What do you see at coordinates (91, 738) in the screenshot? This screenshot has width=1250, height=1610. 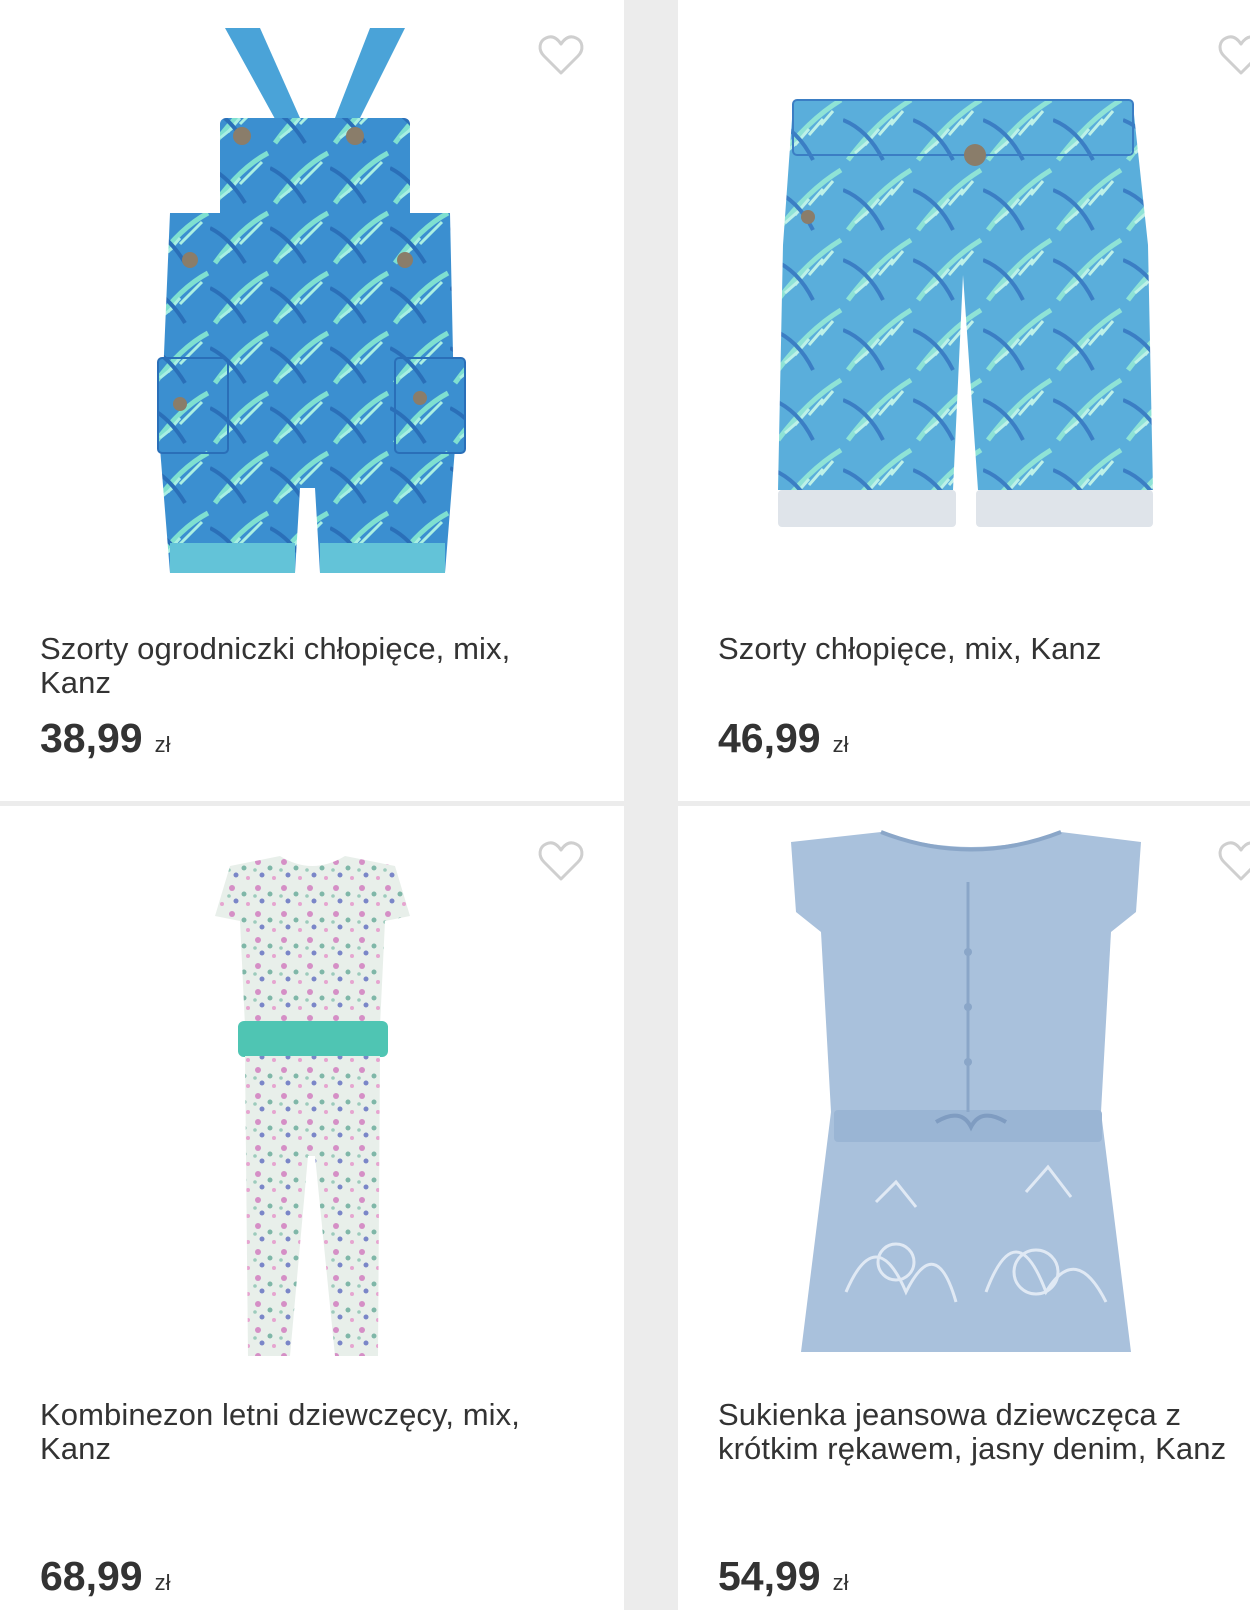 I see `price-value: 38,99` at bounding box center [91, 738].